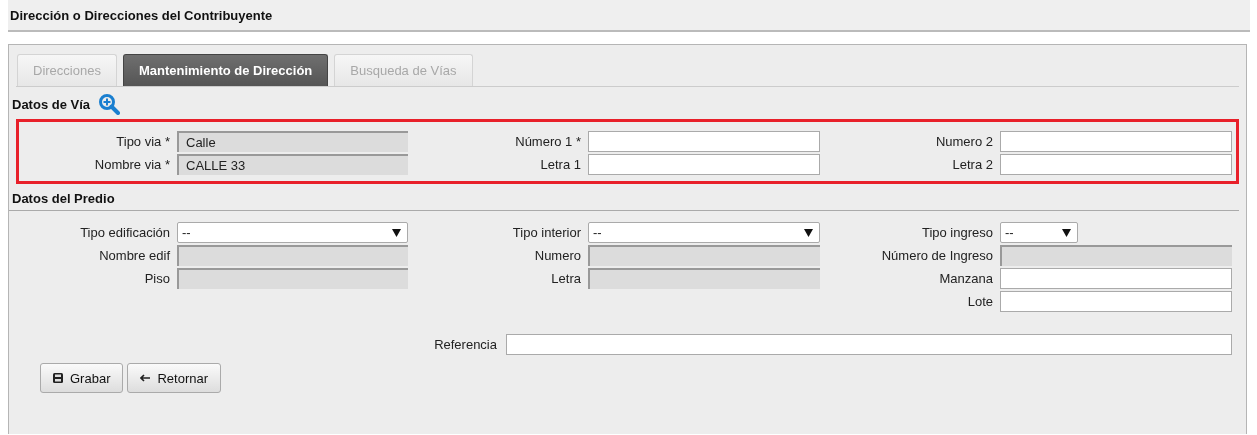 The image size is (1257, 435). I want to click on tab: Mantenimiento de Dirección, so click(225, 70).